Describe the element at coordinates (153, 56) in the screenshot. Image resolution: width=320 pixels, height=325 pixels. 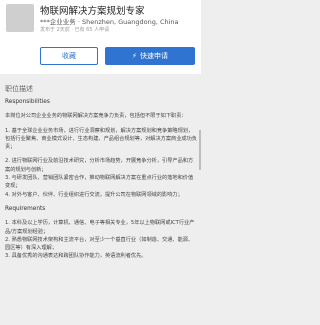
I see `quick-apply-label: 快速申请` at that location.